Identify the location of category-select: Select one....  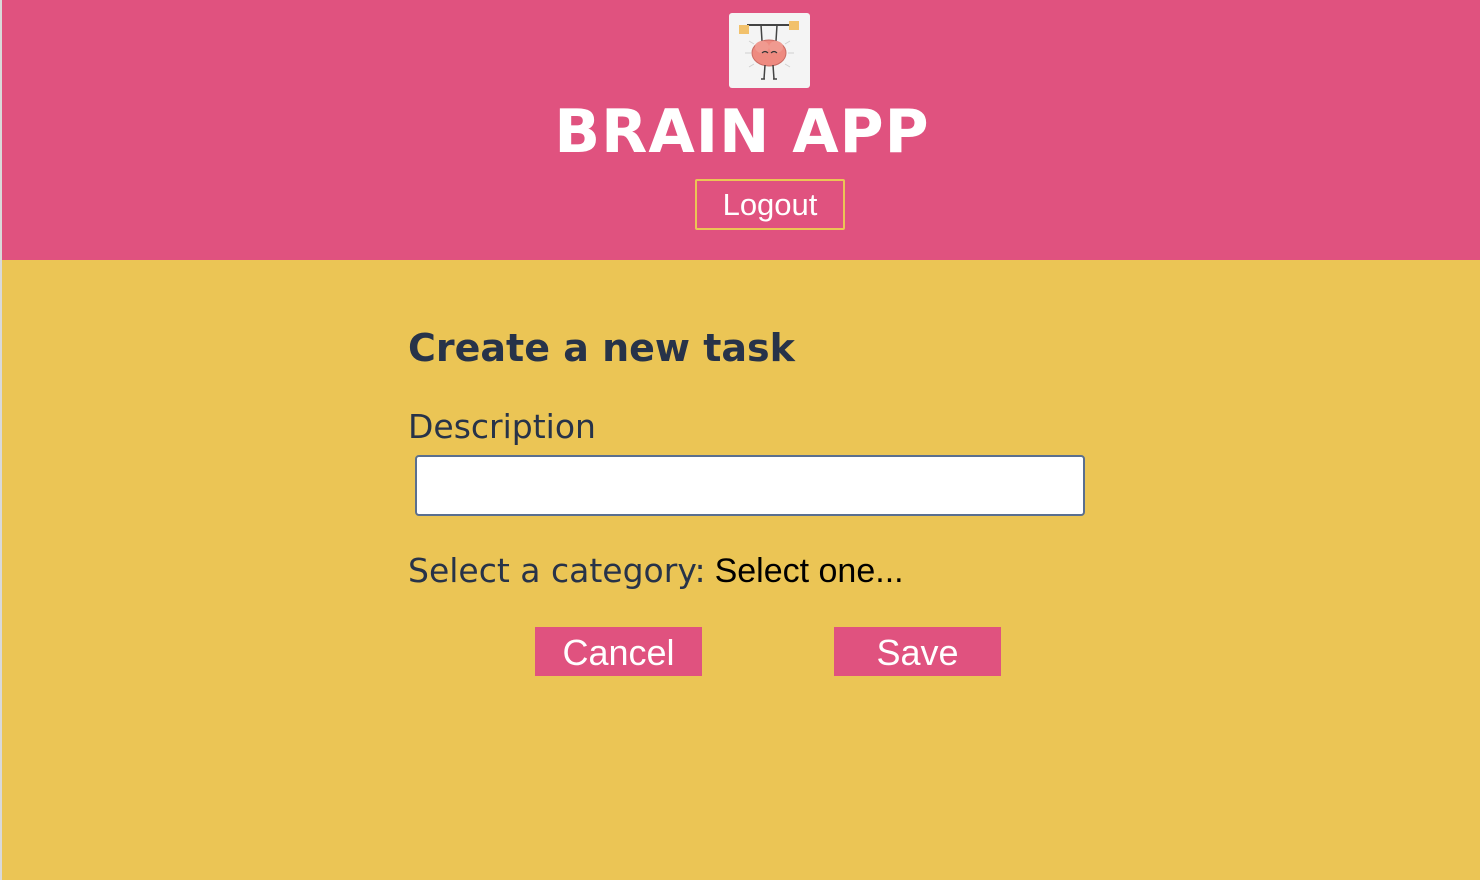
(809, 571).